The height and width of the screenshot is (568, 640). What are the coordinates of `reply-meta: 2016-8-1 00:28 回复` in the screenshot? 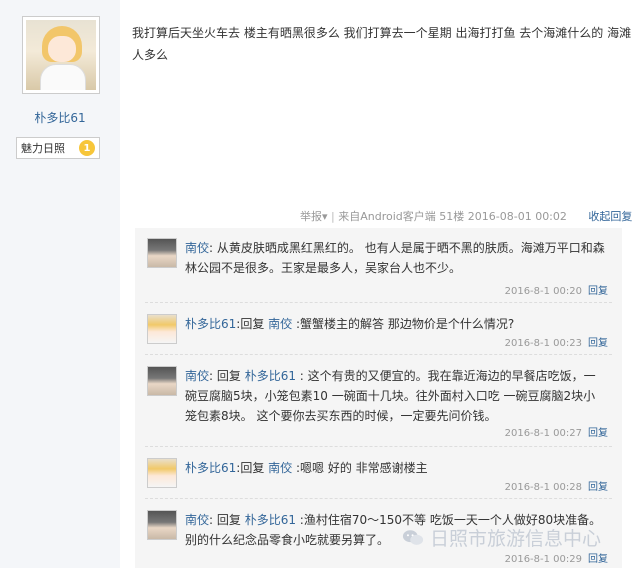 It's located at (556, 485).